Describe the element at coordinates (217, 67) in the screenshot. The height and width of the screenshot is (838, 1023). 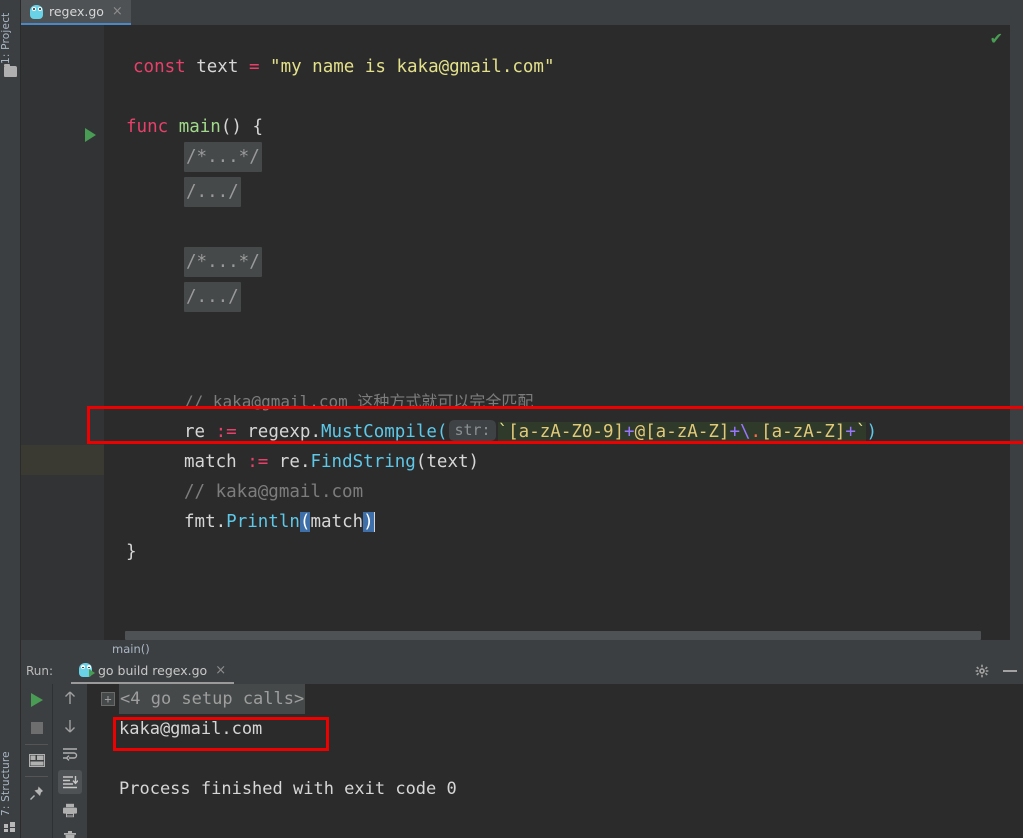
I see `token-identifier: text` at that location.